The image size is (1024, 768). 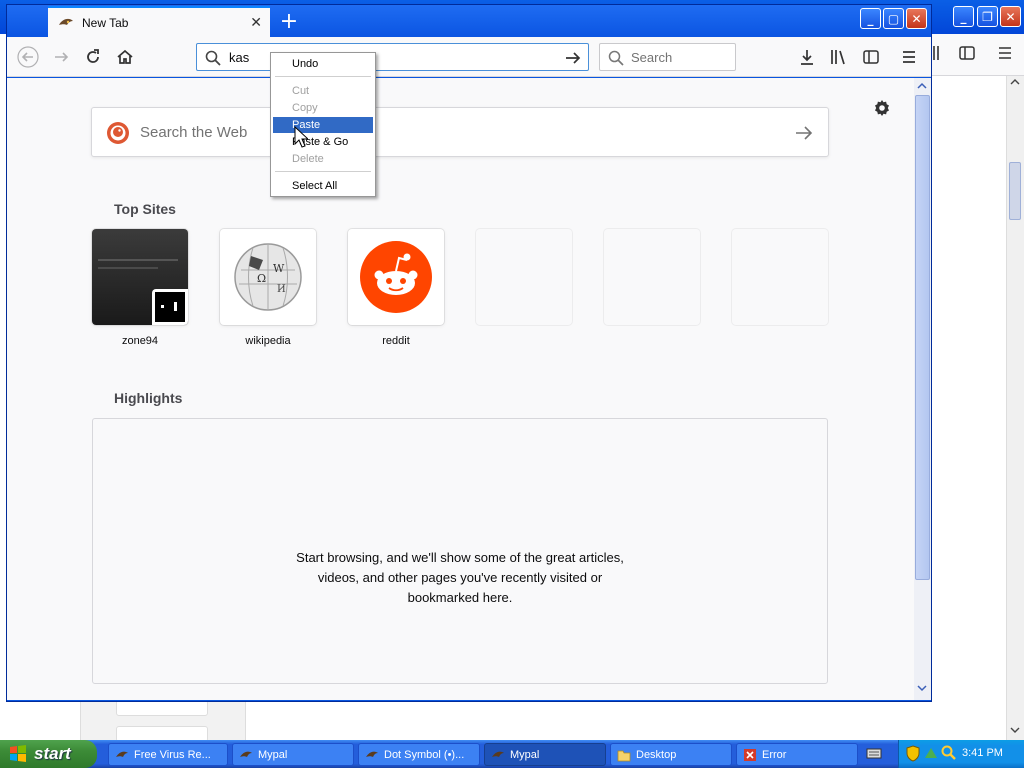 What do you see at coordinates (874, 753) in the screenshot?
I see `keyboard-icon` at bounding box center [874, 753].